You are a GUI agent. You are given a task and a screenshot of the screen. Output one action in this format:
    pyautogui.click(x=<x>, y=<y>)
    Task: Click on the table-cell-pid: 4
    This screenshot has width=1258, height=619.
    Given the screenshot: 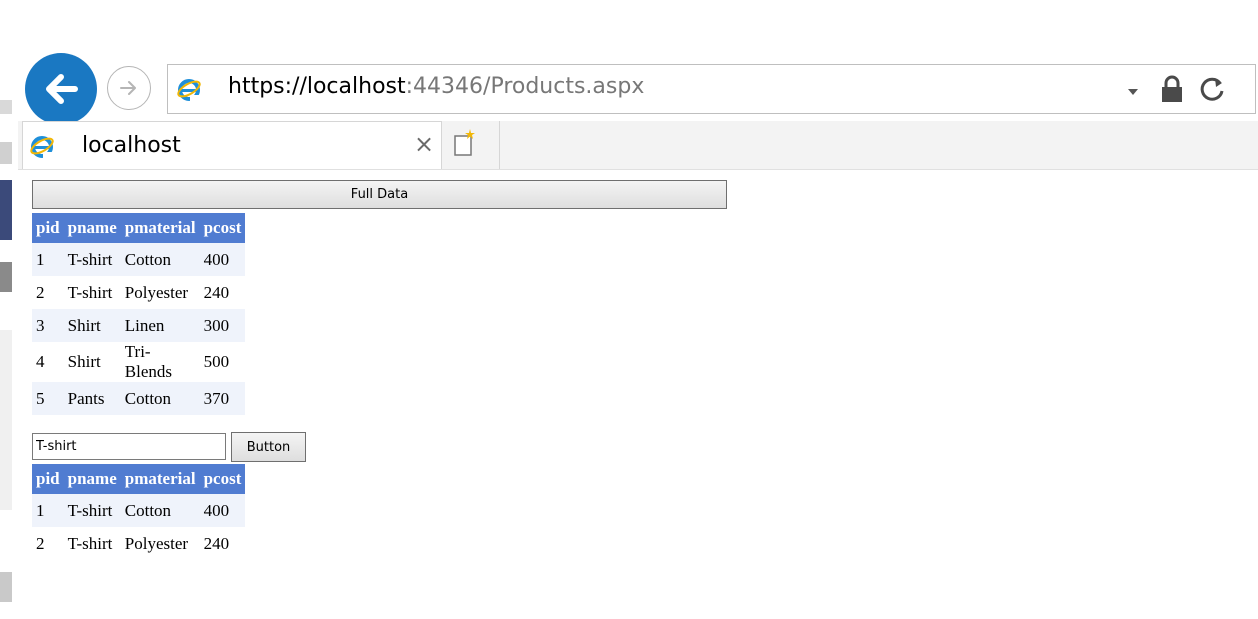 What is the action you would take?
    pyautogui.click(x=48, y=362)
    